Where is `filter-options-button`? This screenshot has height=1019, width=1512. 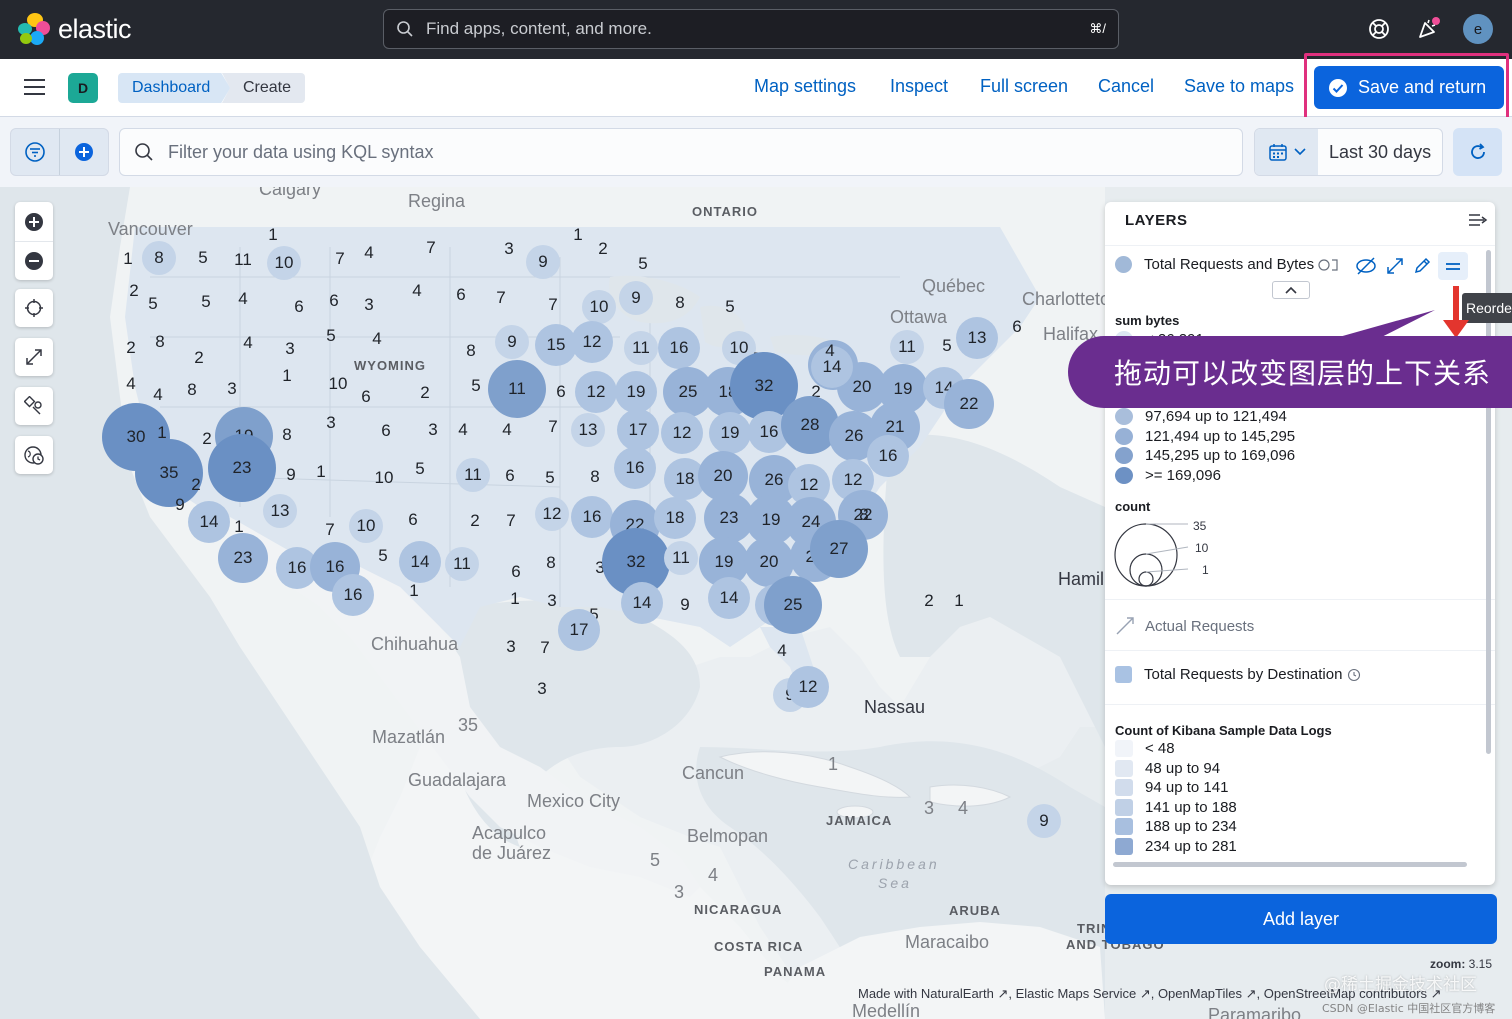 filter-options-button is located at coordinates (35, 152).